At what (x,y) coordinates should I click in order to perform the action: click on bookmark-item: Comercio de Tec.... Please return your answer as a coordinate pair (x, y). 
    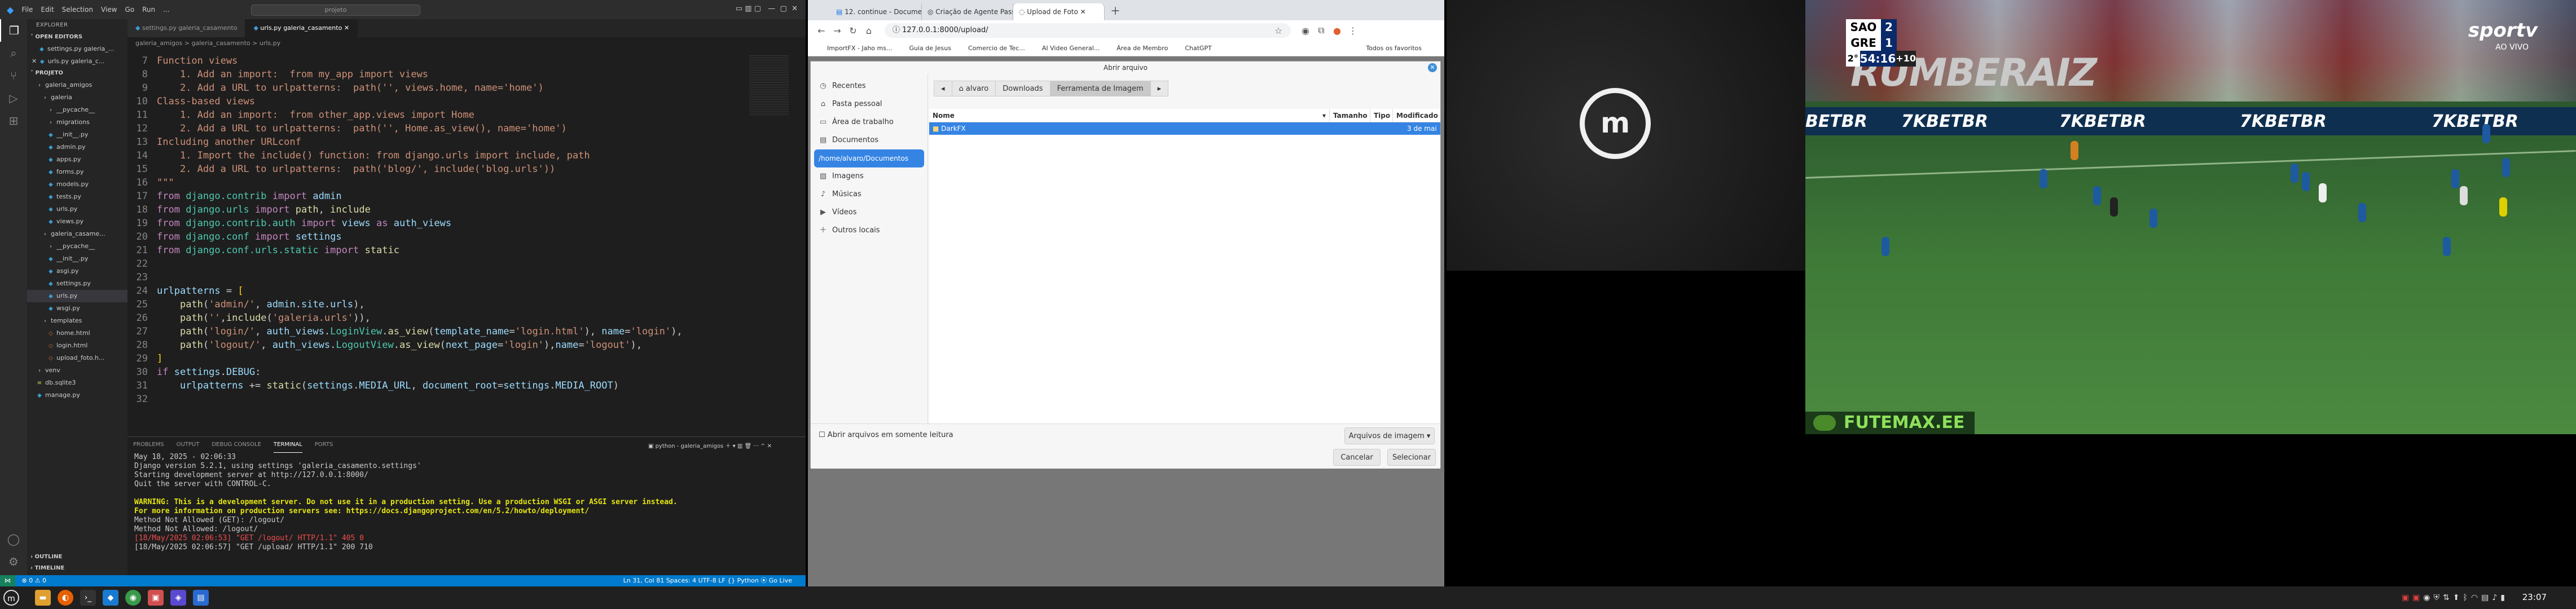
    Looking at the image, I should click on (997, 48).